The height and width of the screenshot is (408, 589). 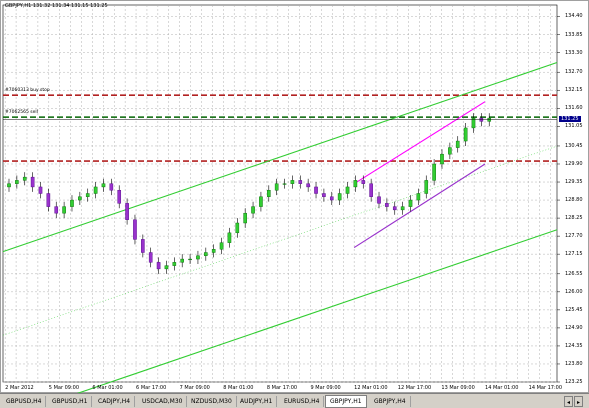 What do you see at coordinates (574, 182) in the screenshot?
I see `price-tick-label: 129.35` at bounding box center [574, 182].